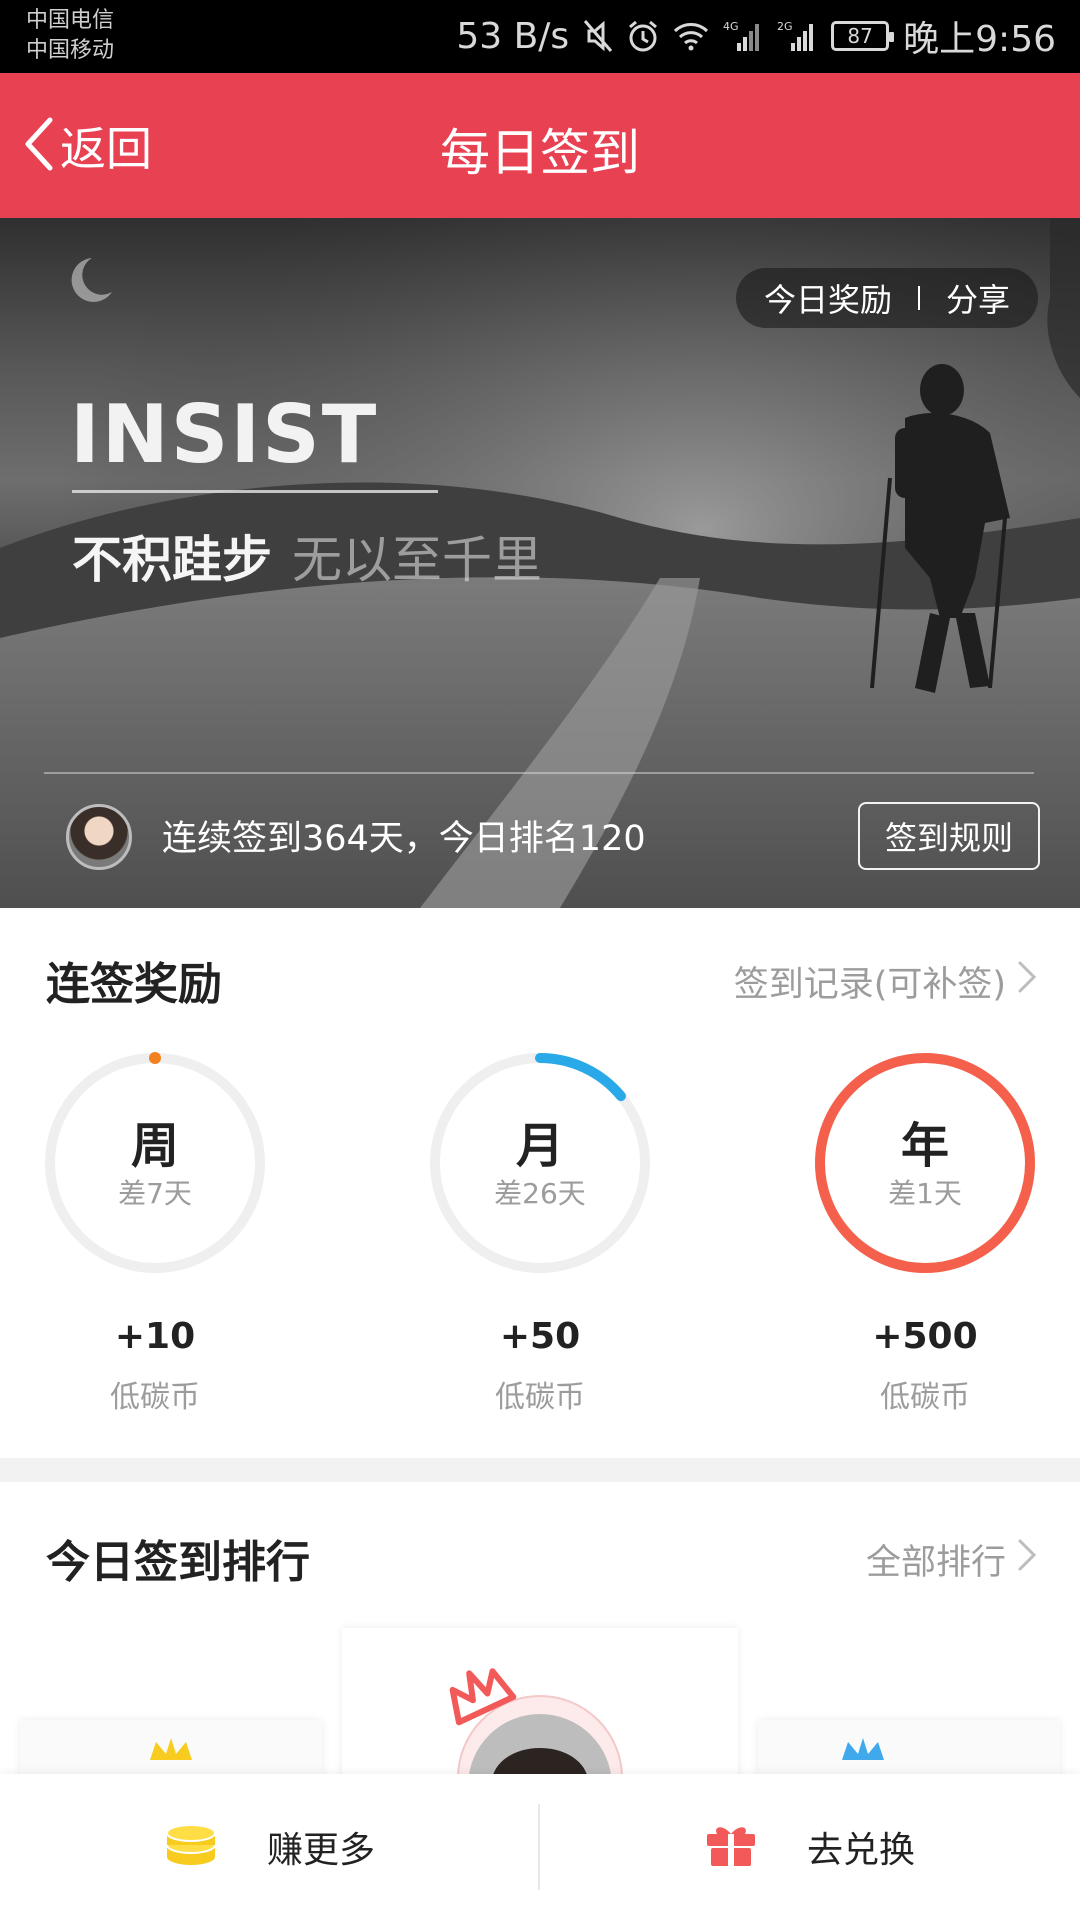 The image size is (1080, 1920). Describe the element at coordinates (539, 1146) in the screenshot. I see `ring-month-label: 月` at that location.